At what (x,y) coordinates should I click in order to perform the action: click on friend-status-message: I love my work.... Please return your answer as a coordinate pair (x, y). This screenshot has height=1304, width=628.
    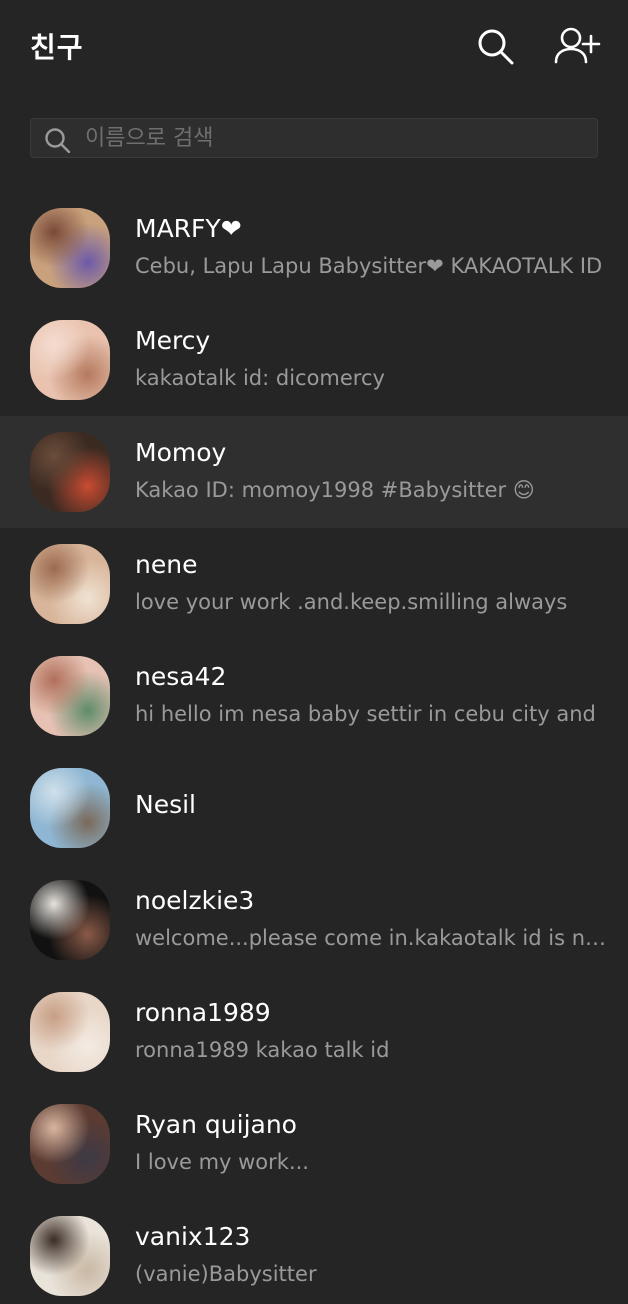
    Looking at the image, I should click on (222, 1162).